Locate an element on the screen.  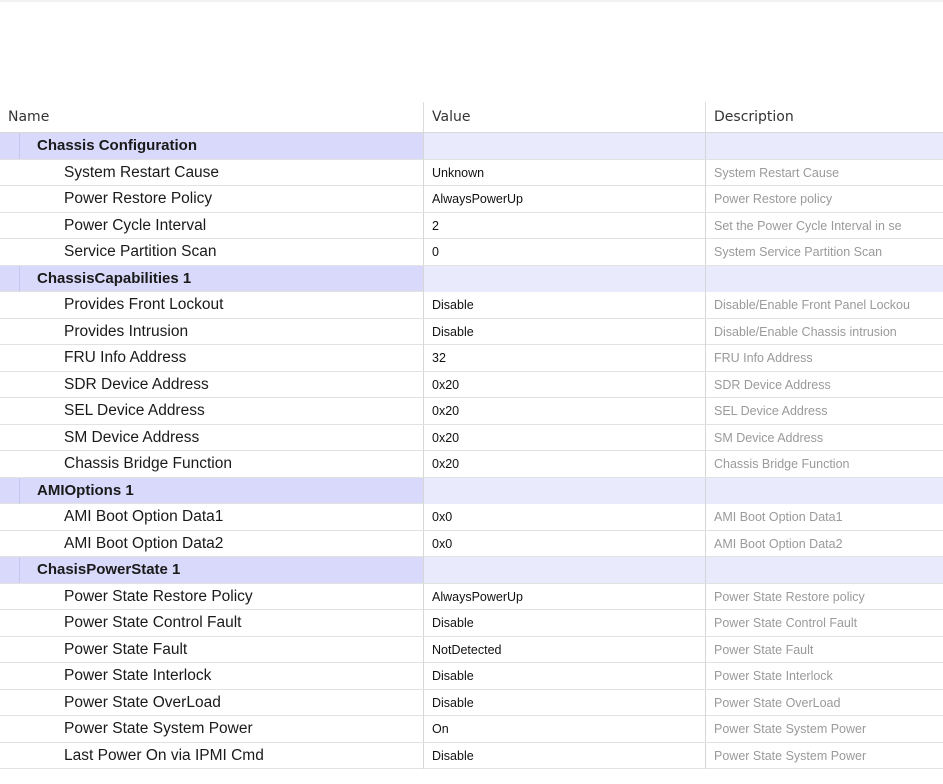
property-name: Power Restore Policy is located at coordinates (212, 199).